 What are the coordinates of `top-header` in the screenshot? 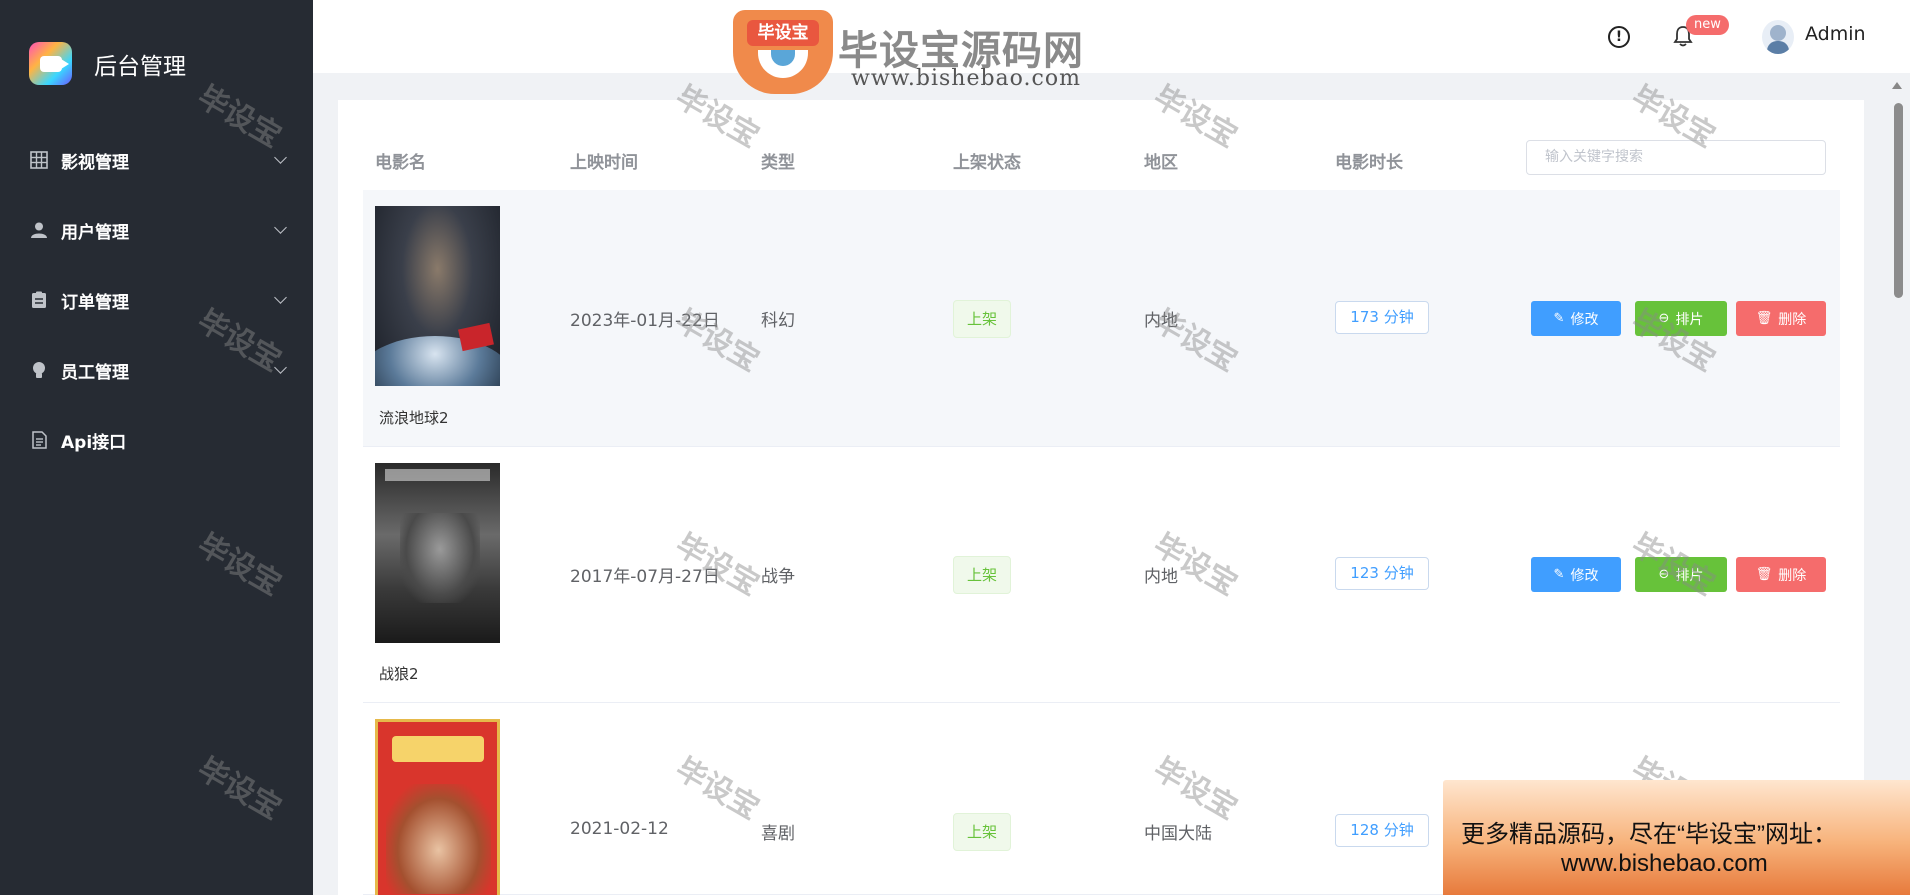 It's located at (1111, 36).